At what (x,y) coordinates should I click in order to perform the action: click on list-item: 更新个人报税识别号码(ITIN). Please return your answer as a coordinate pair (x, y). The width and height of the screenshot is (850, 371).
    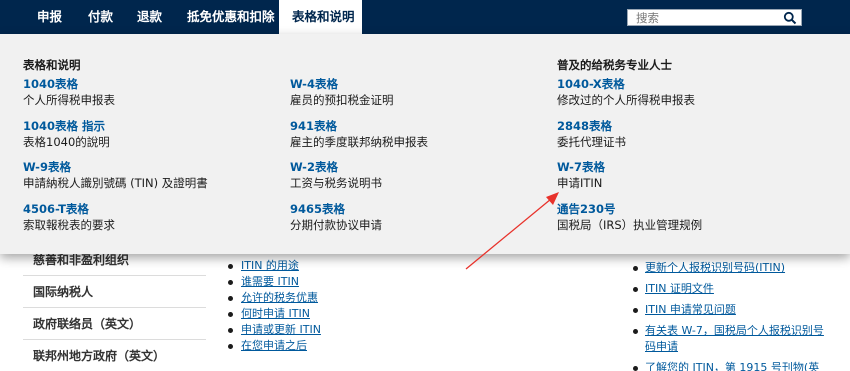
    Looking at the image, I should click on (733, 268).